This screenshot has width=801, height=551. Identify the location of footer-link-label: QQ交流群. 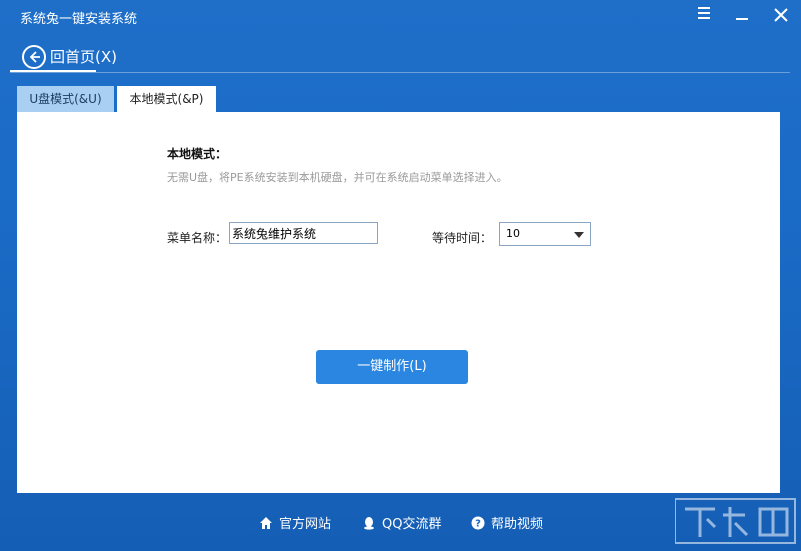
(412, 524).